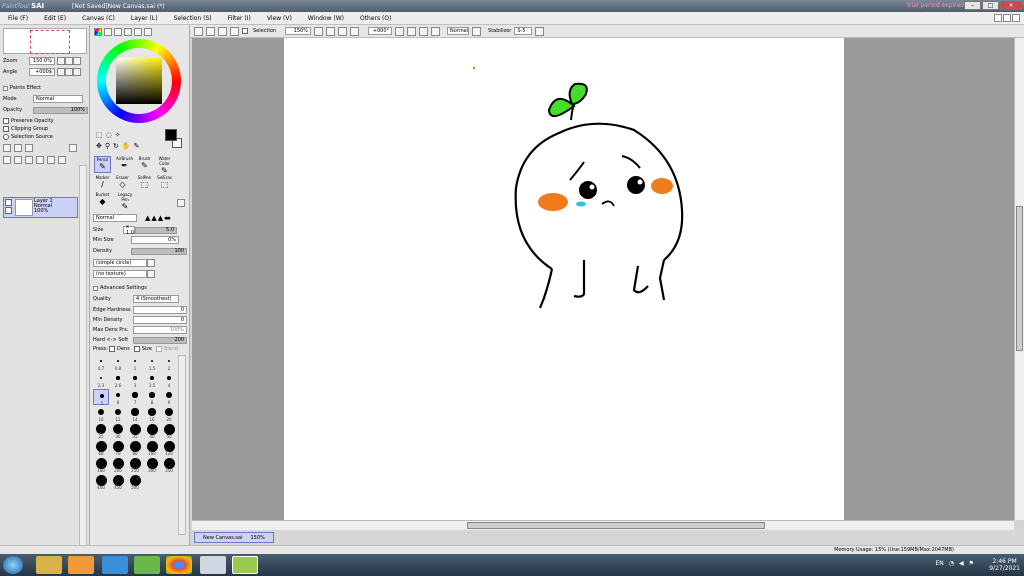  I want to click on brush-size-preset: 2.3, so click(101, 380).